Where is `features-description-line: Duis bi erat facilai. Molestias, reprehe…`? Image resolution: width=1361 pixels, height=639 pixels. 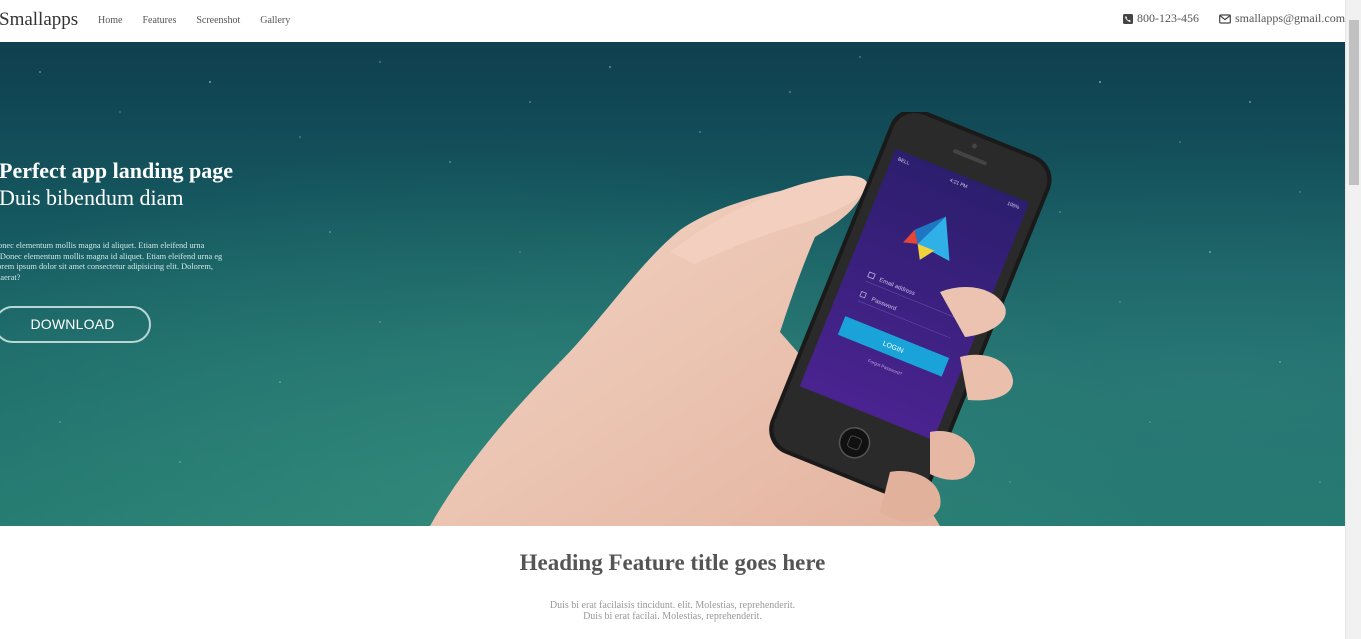
features-description-line: Duis bi erat facilai. Molestias, reprehe… is located at coordinates (672, 616).